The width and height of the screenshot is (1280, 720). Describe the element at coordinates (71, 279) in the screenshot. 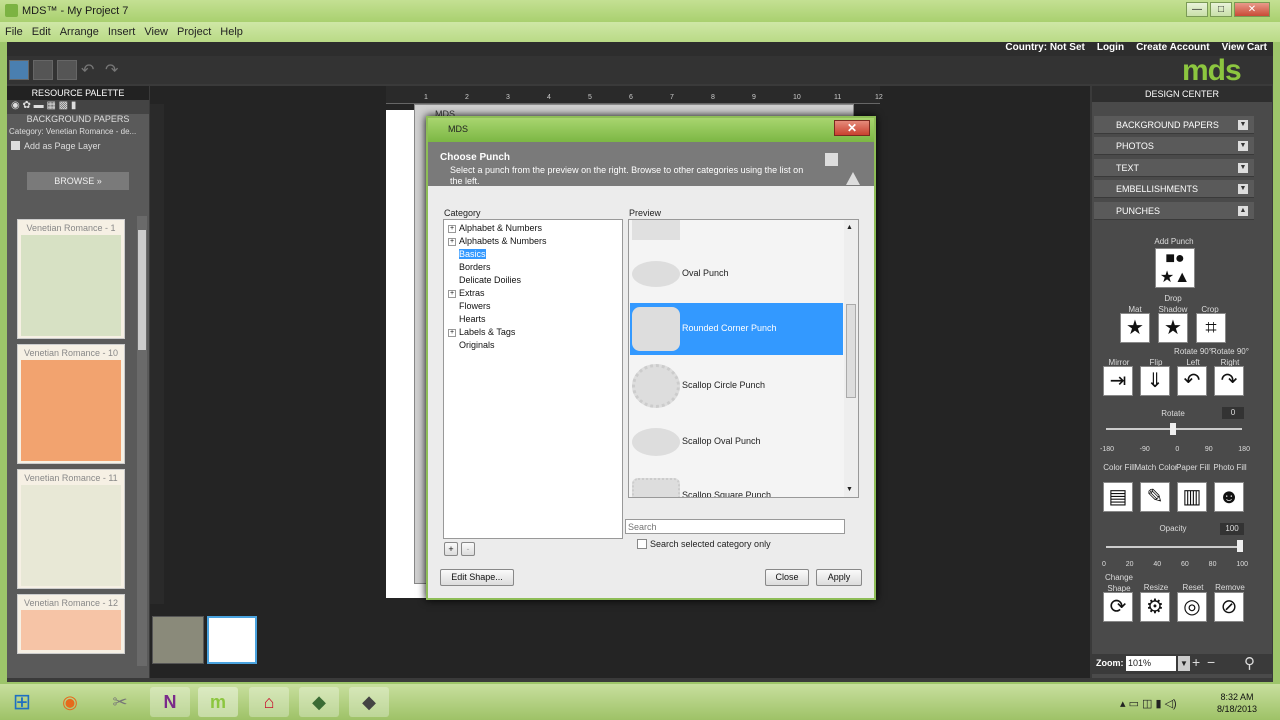

I see `paper-thumbnail: Venetian Romance - 1` at that location.